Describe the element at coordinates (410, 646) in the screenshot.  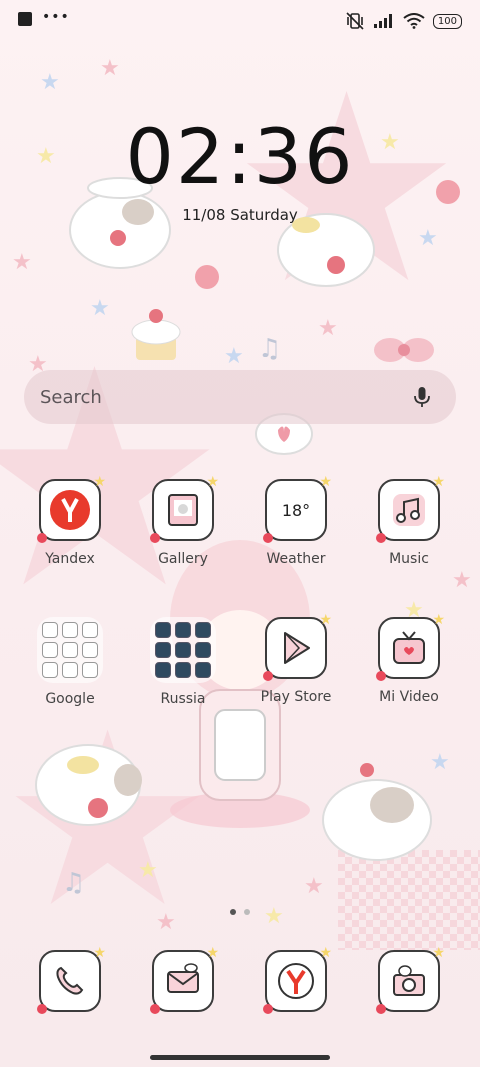
I see `mi-video-icon: ★` at that location.